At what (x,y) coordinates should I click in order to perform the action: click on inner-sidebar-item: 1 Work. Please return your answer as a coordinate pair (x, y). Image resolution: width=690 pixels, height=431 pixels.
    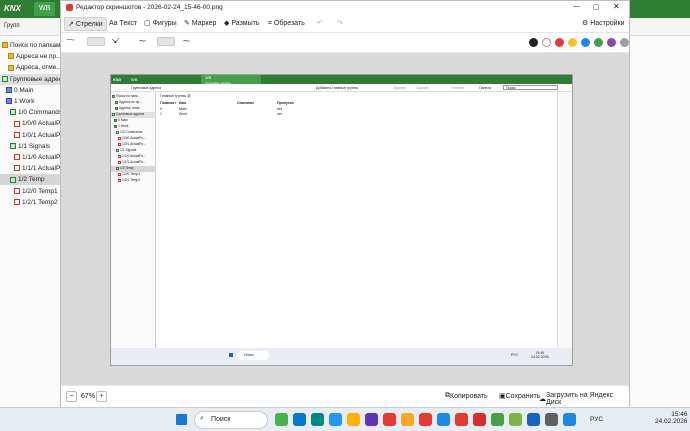
    Looking at the image, I should click on (133, 127).